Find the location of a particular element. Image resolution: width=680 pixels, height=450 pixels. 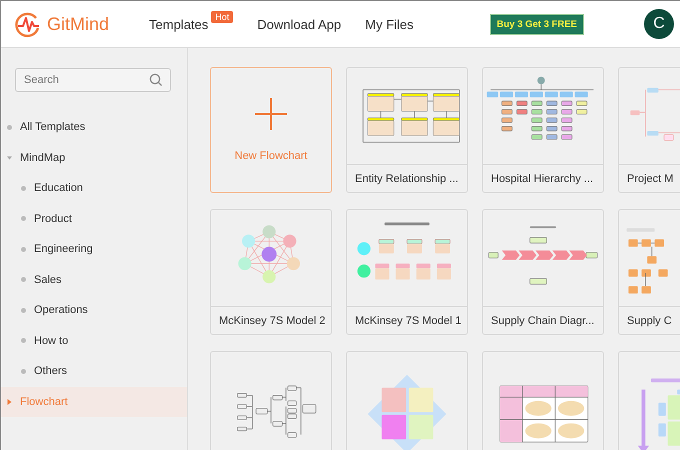

search-icon is located at coordinates (156, 80).